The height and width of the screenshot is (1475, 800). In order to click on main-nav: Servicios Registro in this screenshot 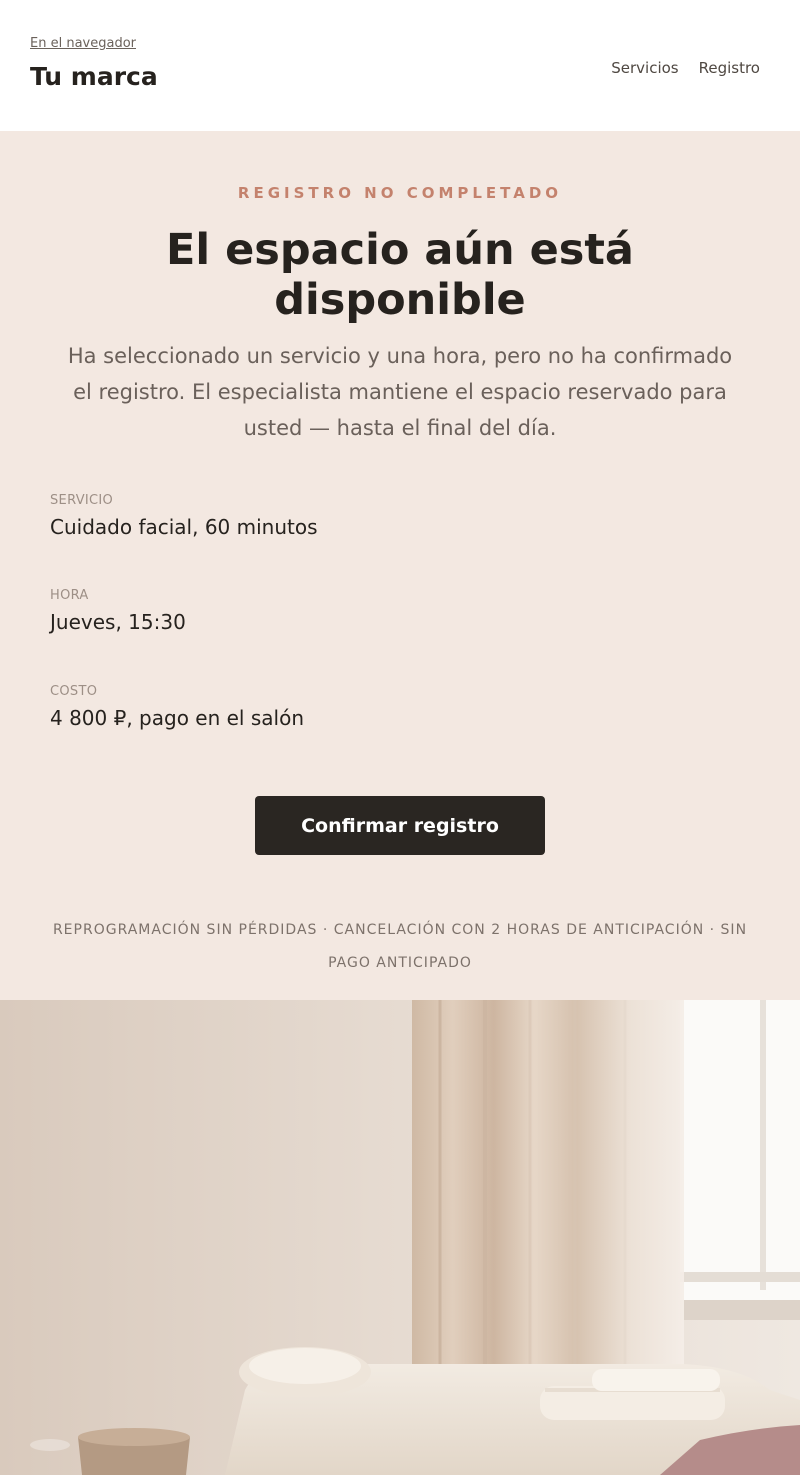, I will do `click(685, 68)`.